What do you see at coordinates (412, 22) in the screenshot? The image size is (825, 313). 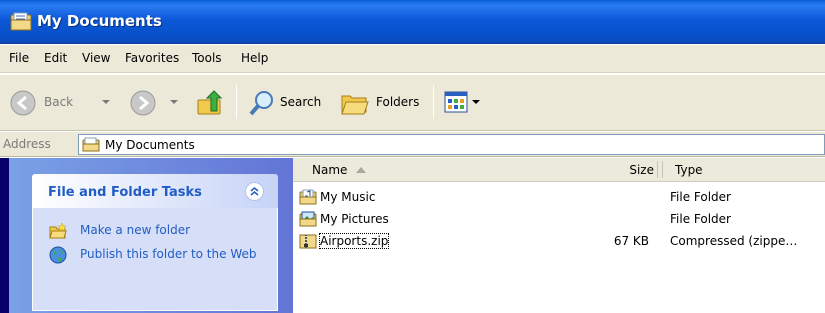 I see `title-bar: My Documents` at bounding box center [412, 22].